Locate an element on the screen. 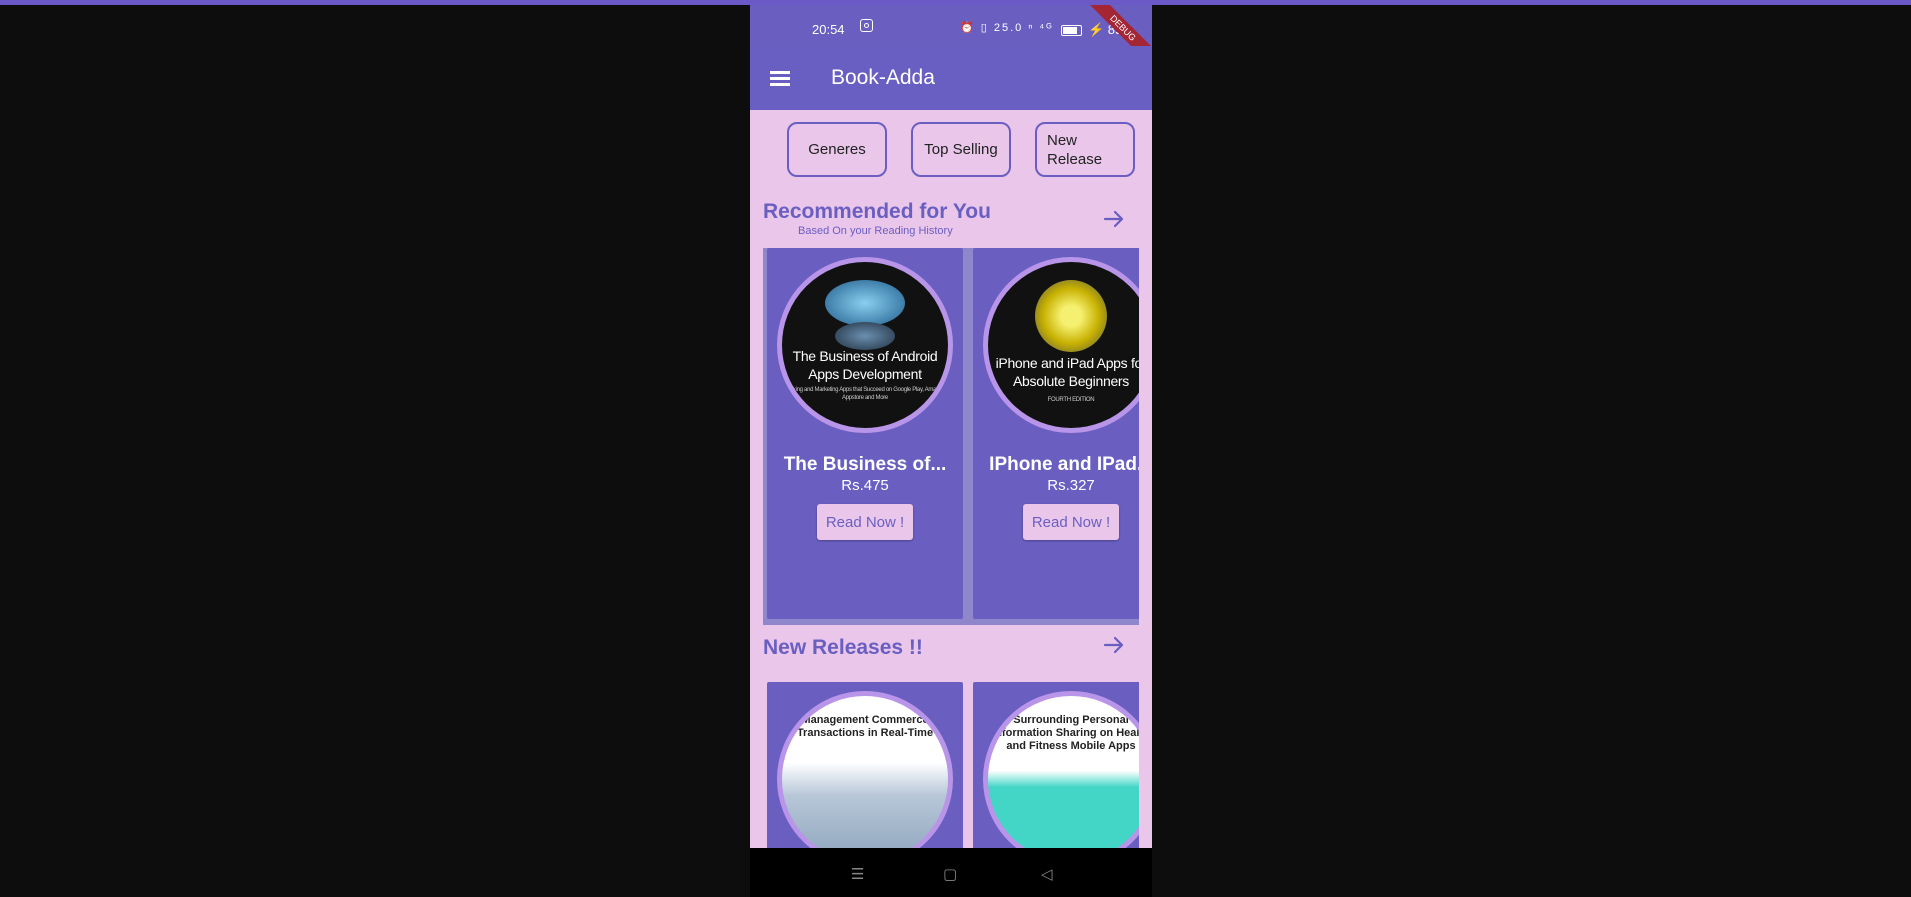 This screenshot has height=897, width=1911. app-title: Book-Adda is located at coordinates (883, 77).